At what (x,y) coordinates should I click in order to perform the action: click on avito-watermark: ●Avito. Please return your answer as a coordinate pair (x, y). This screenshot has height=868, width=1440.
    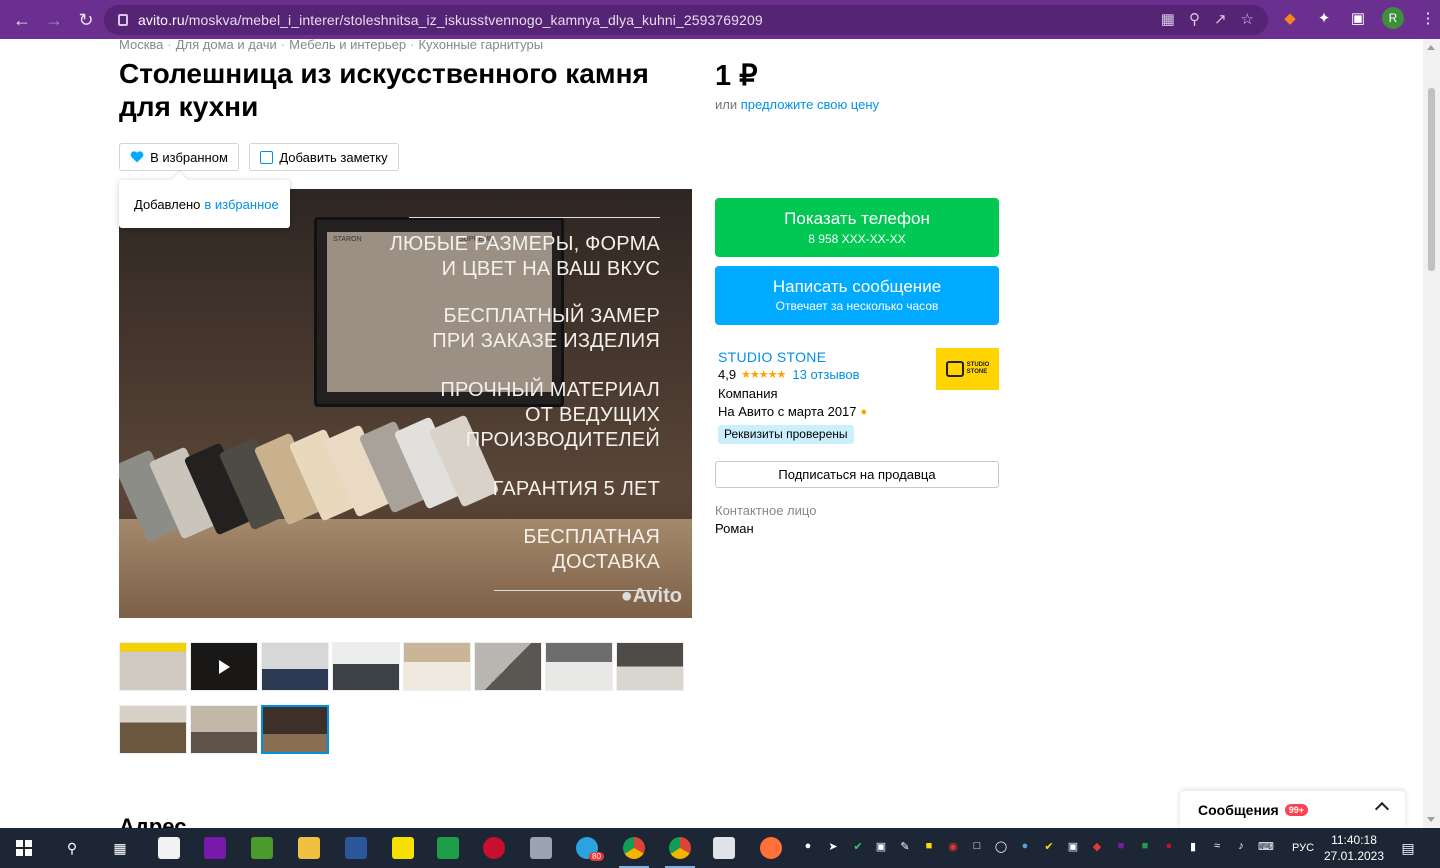
    Looking at the image, I should click on (651, 596).